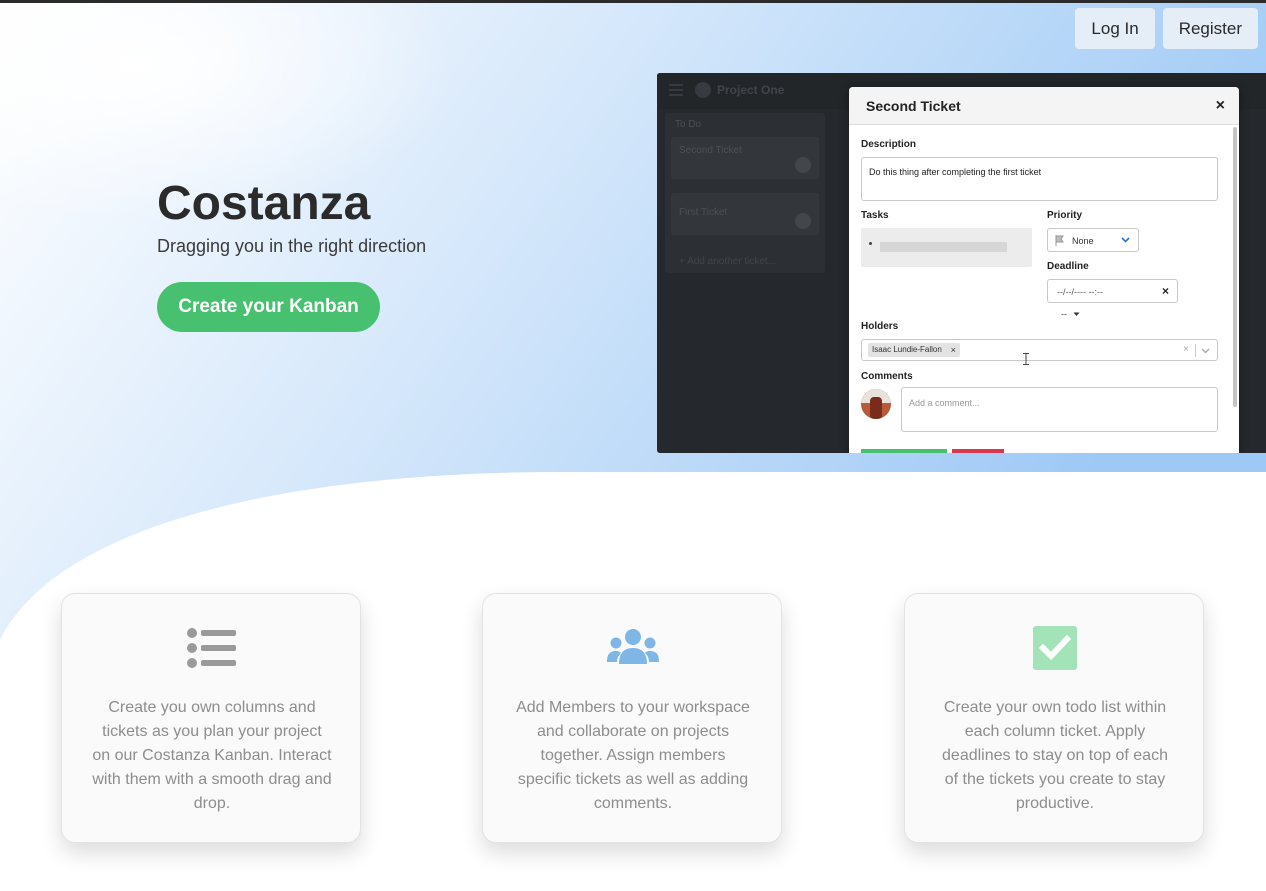  I want to click on priority-select: None, so click(1093, 240).